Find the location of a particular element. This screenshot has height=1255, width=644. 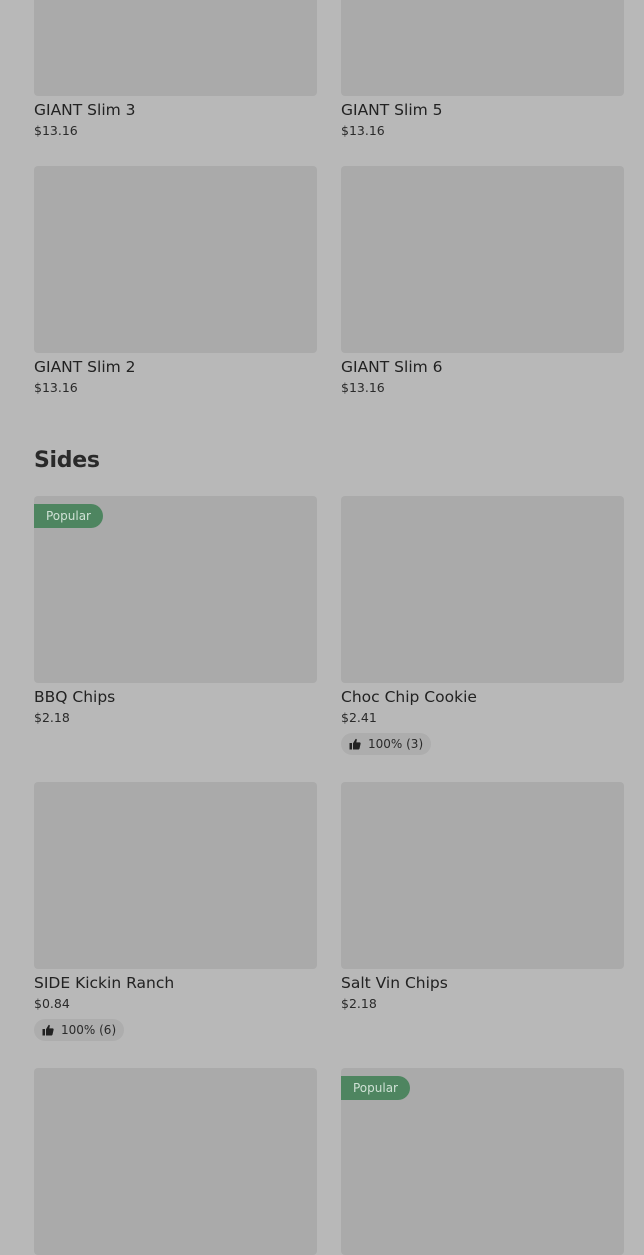

product-card-partial-popular: Popular is located at coordinates (482, 1161).